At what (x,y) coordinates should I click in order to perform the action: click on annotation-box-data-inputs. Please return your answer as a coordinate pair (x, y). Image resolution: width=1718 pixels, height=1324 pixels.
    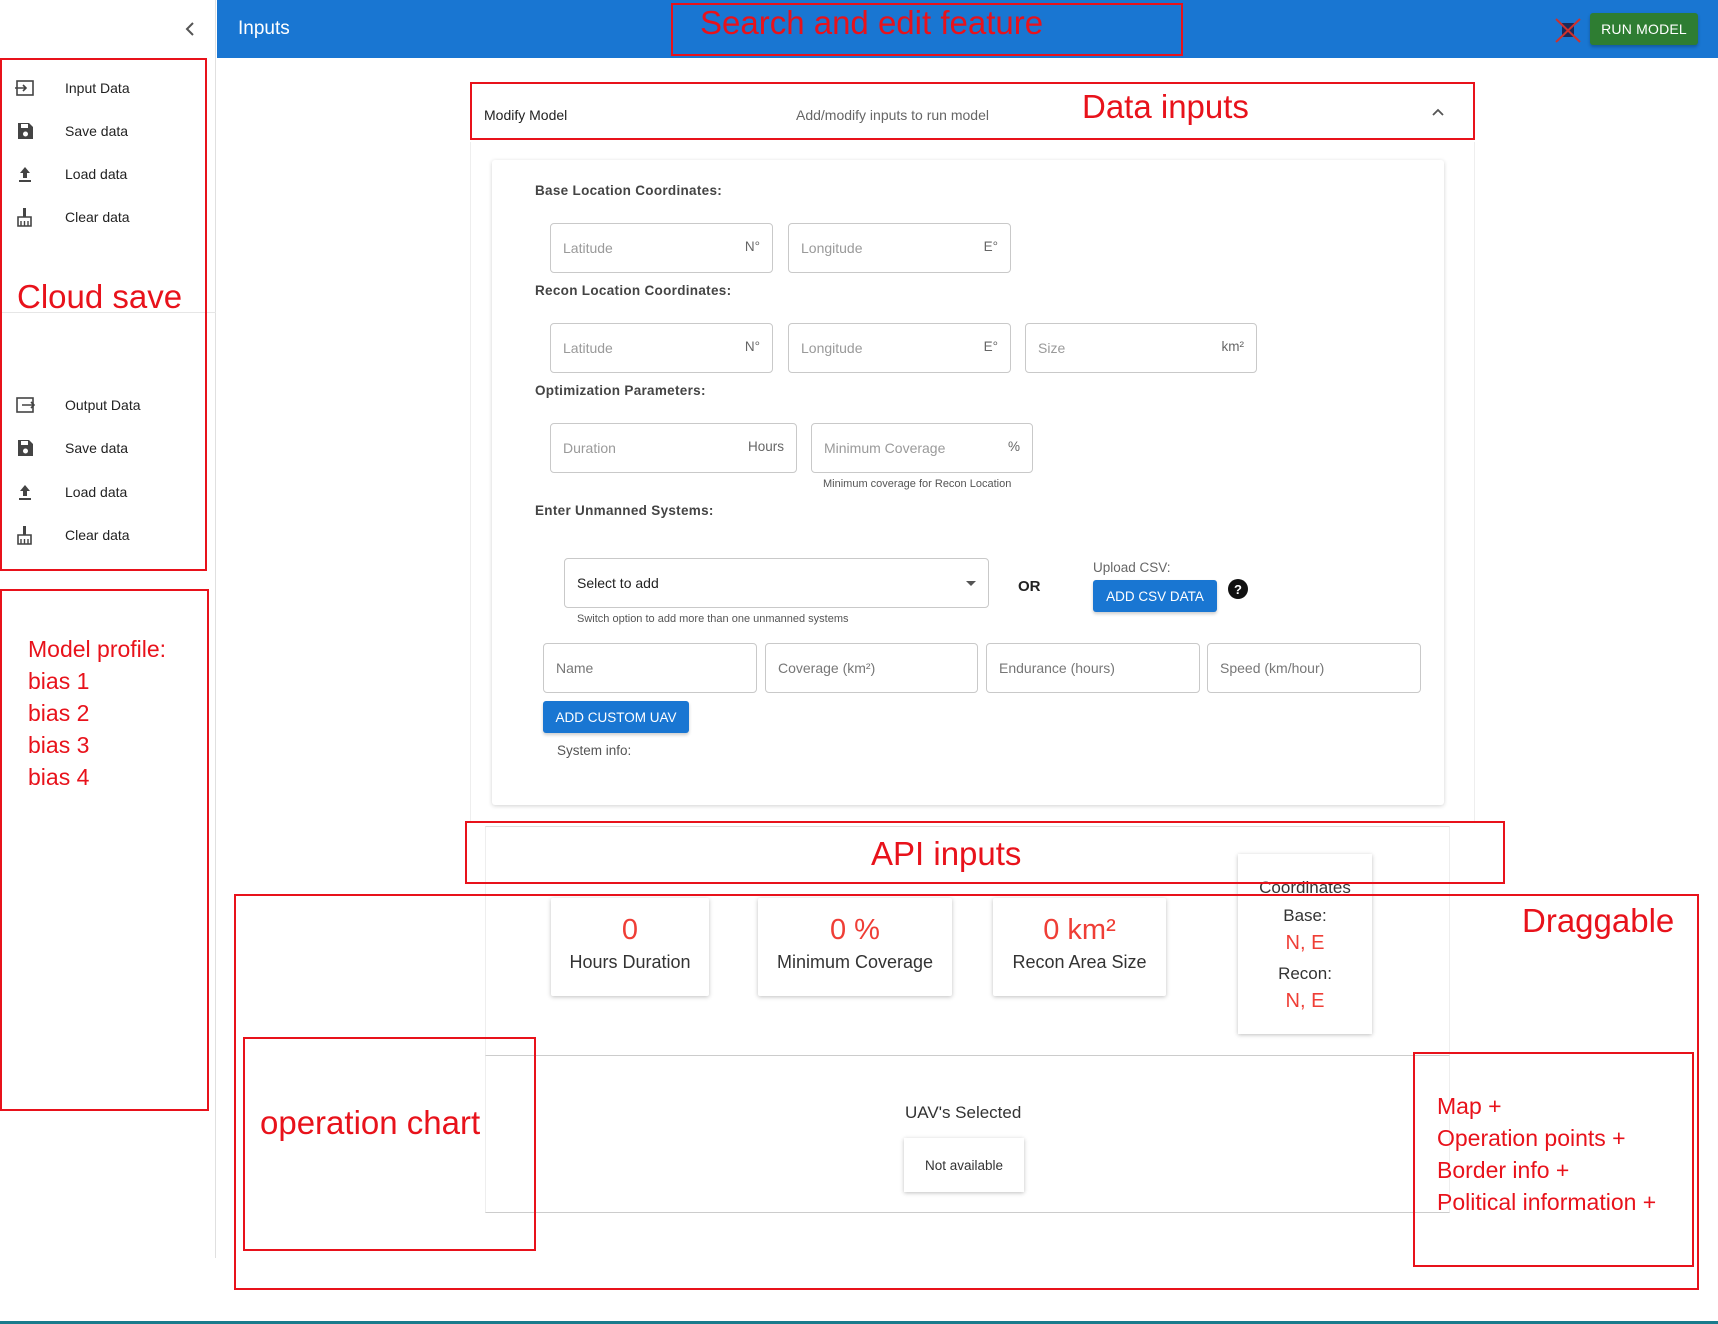
    Looking at the image, I should click on (972, 111).